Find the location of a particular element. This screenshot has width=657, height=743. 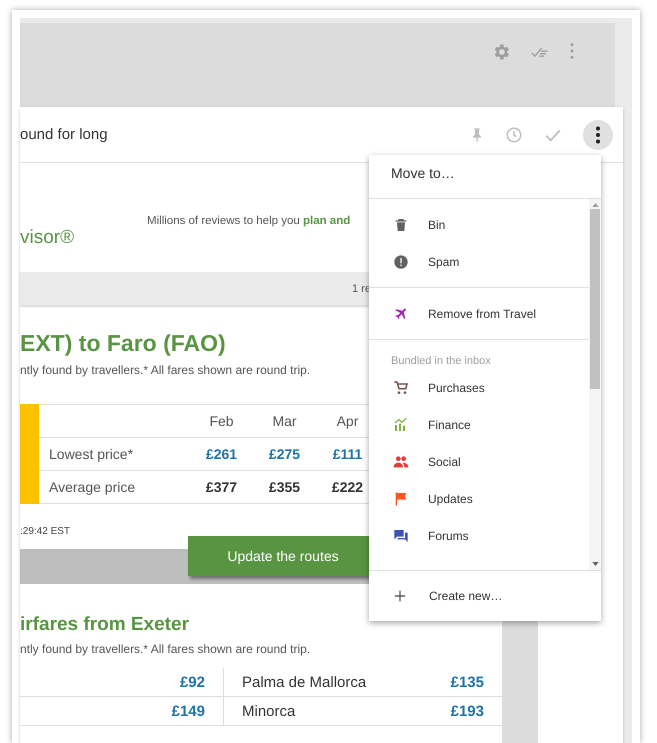

month-header: Mar is located at coordinates (284, 421).